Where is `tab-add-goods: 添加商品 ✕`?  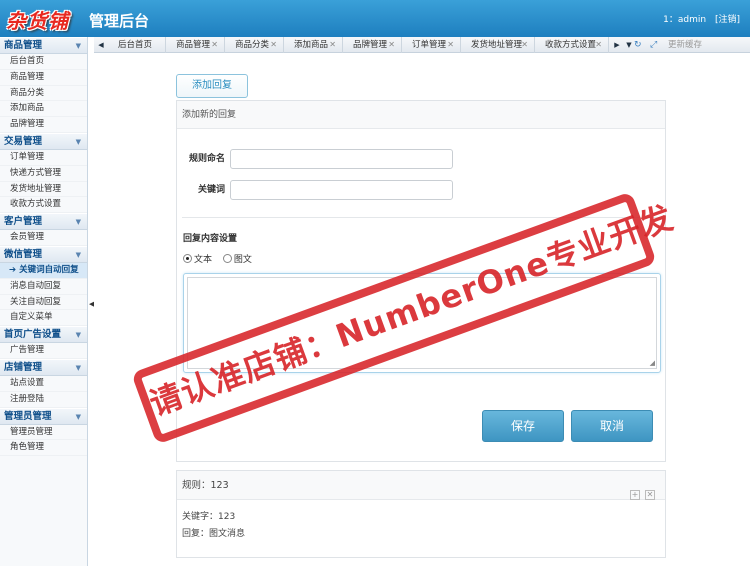
tab-add-goods: 添加商品 ✕ is located at coordinates (313, 45).